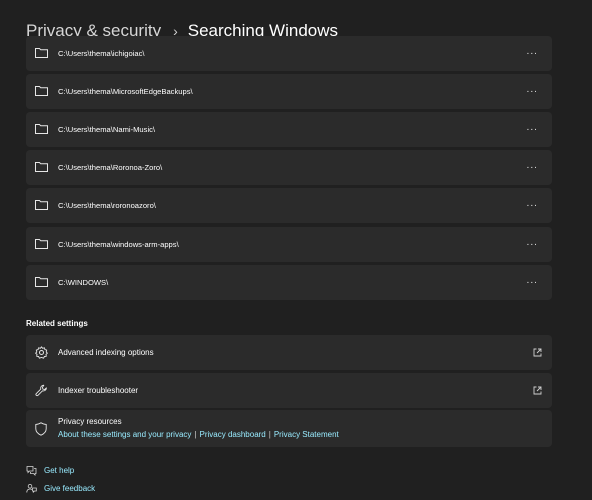 The width and height of the screenshot is (592, 500). Describe the element at coordinates (101, 53) in the screenshot. I see `folder-path: C:\Users\thema\ichigoiac\` at that location.